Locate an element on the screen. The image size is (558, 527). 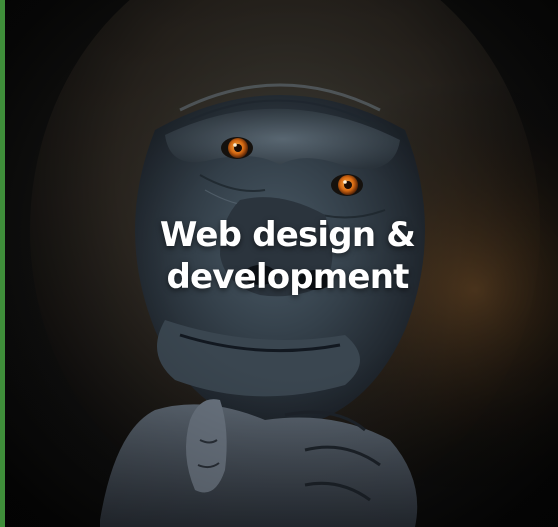
accent-bar is located at coordinates (2, 263).